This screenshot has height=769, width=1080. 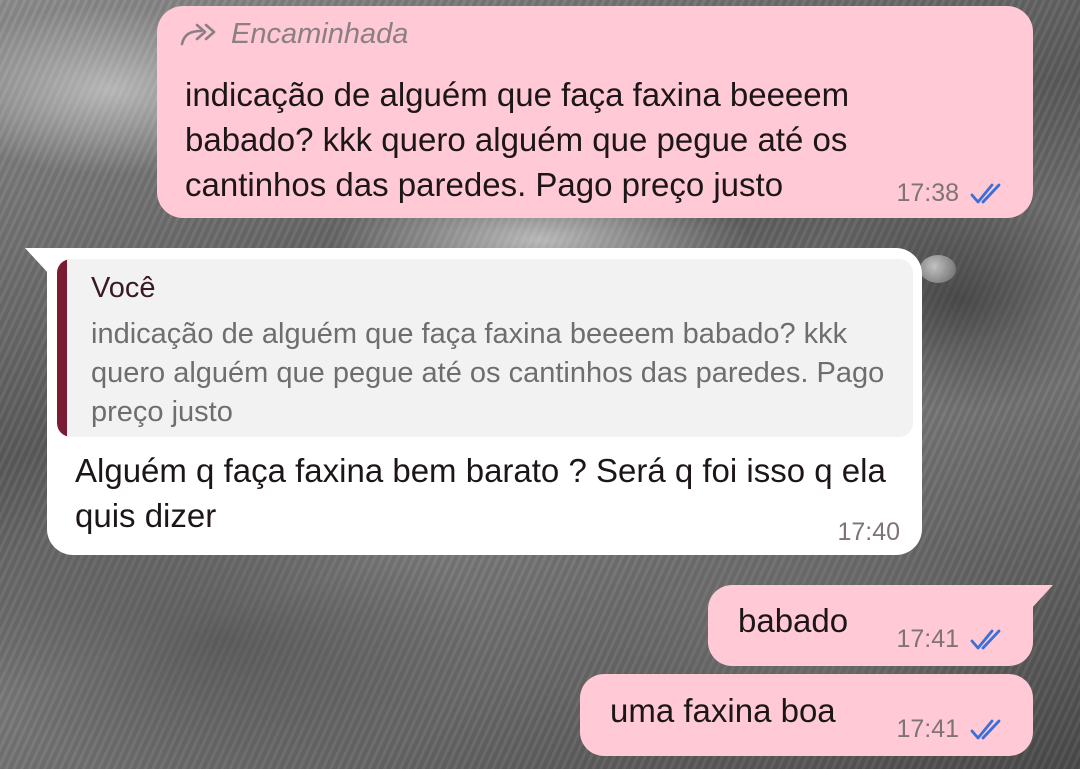 I want to click on message-bubble-outgoing: uma faxina boa 17:41, so click(x=806, y=715).